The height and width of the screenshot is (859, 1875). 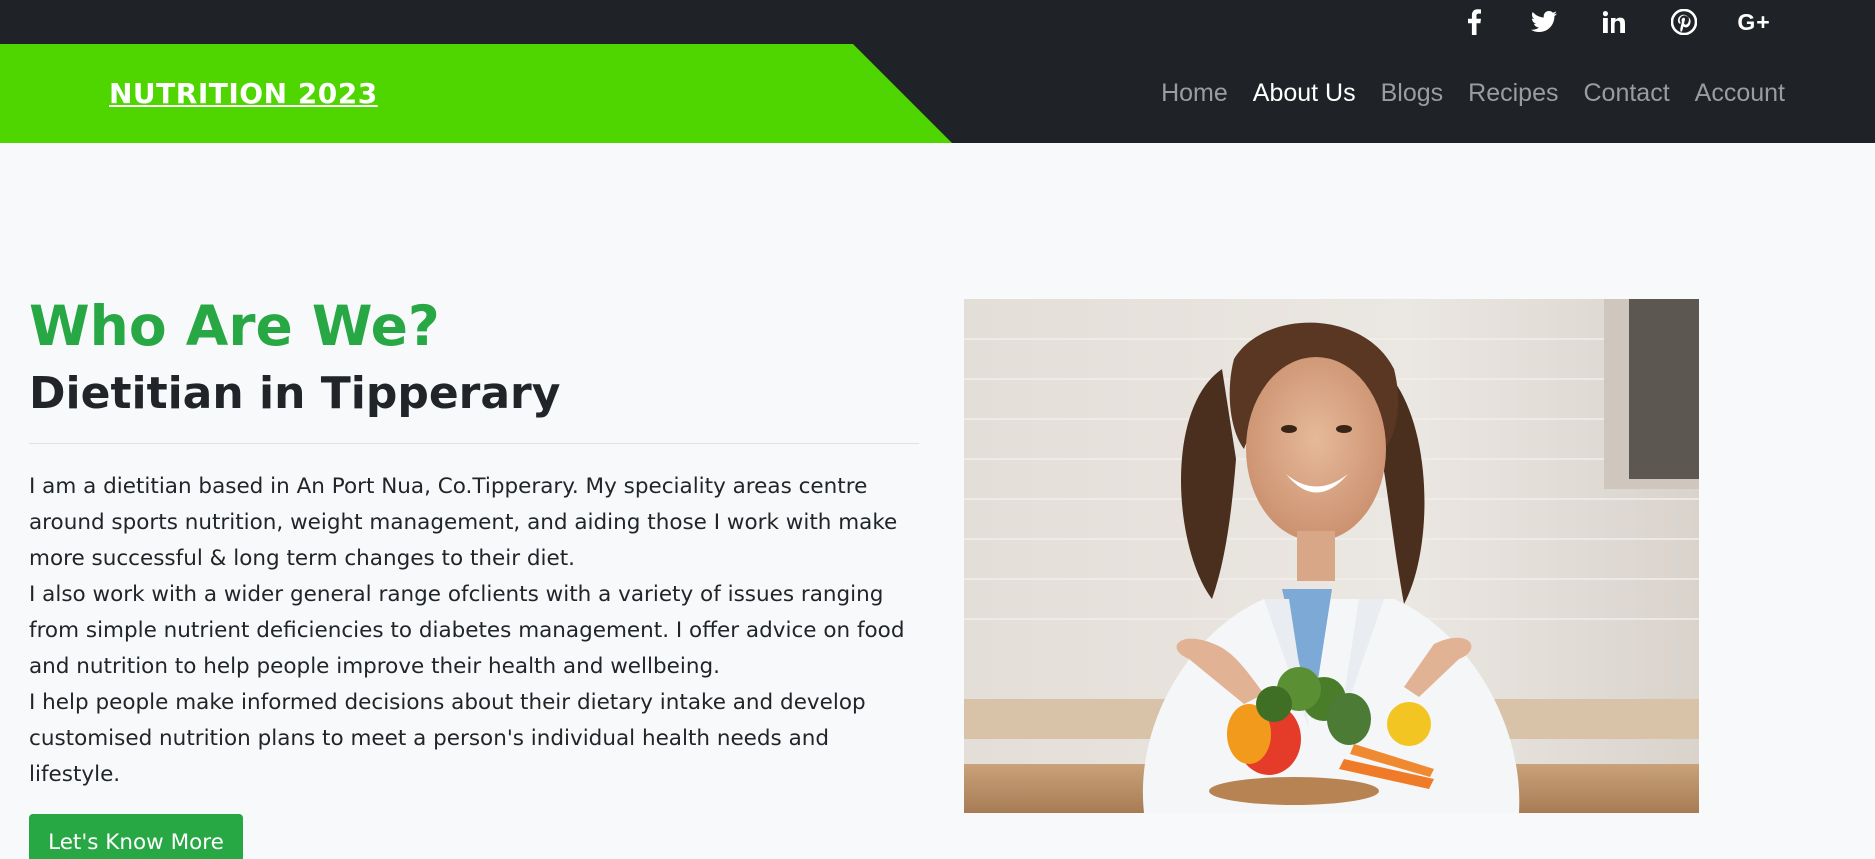 What do you see at coordinates (243, 93) in the screenshot?
I see `brand-logo: NUTRITION 2023` at bounding box center [243, 93].